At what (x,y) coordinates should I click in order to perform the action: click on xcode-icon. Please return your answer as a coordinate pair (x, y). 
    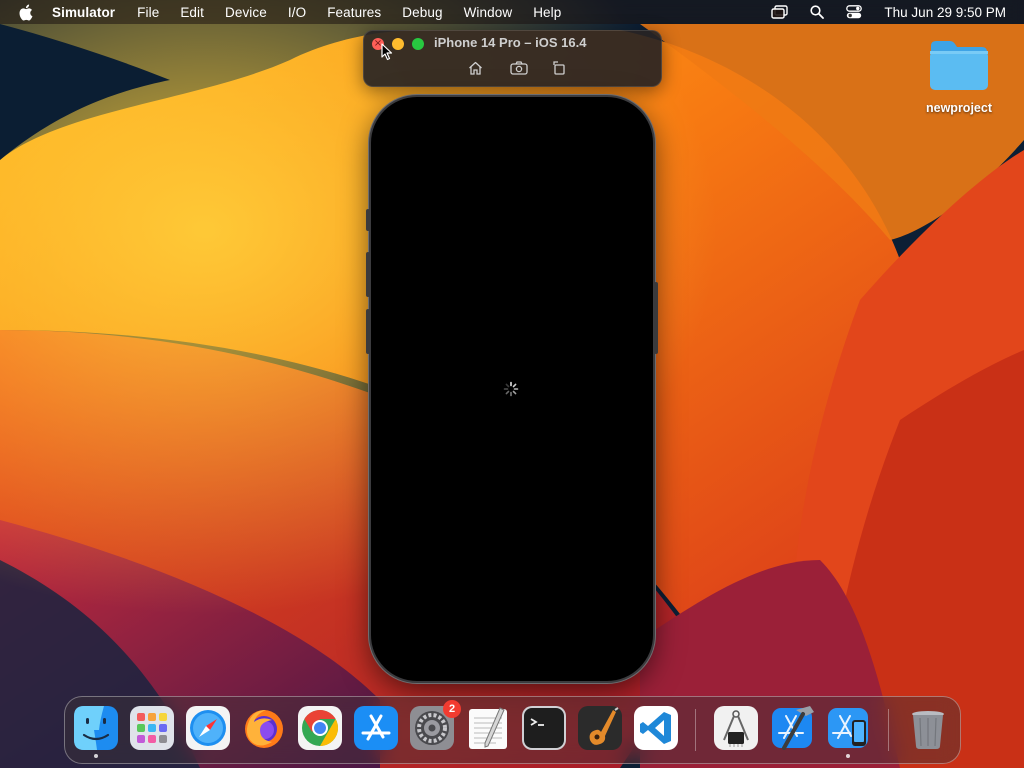
    Looking at the image, I should click on (793, 728).